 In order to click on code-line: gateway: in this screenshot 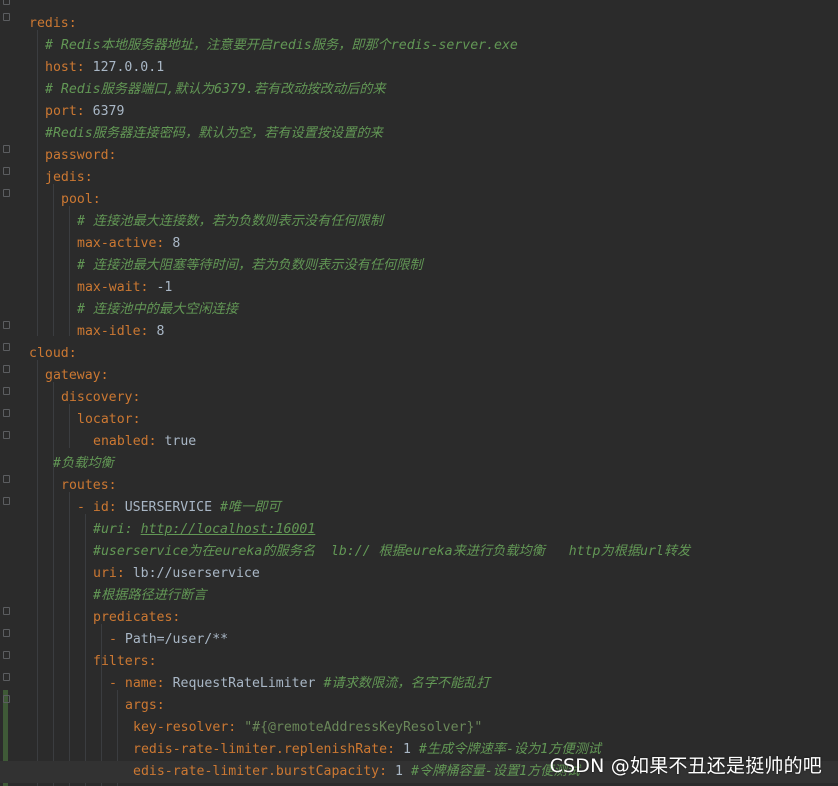, I will do `click(433, 376)`.